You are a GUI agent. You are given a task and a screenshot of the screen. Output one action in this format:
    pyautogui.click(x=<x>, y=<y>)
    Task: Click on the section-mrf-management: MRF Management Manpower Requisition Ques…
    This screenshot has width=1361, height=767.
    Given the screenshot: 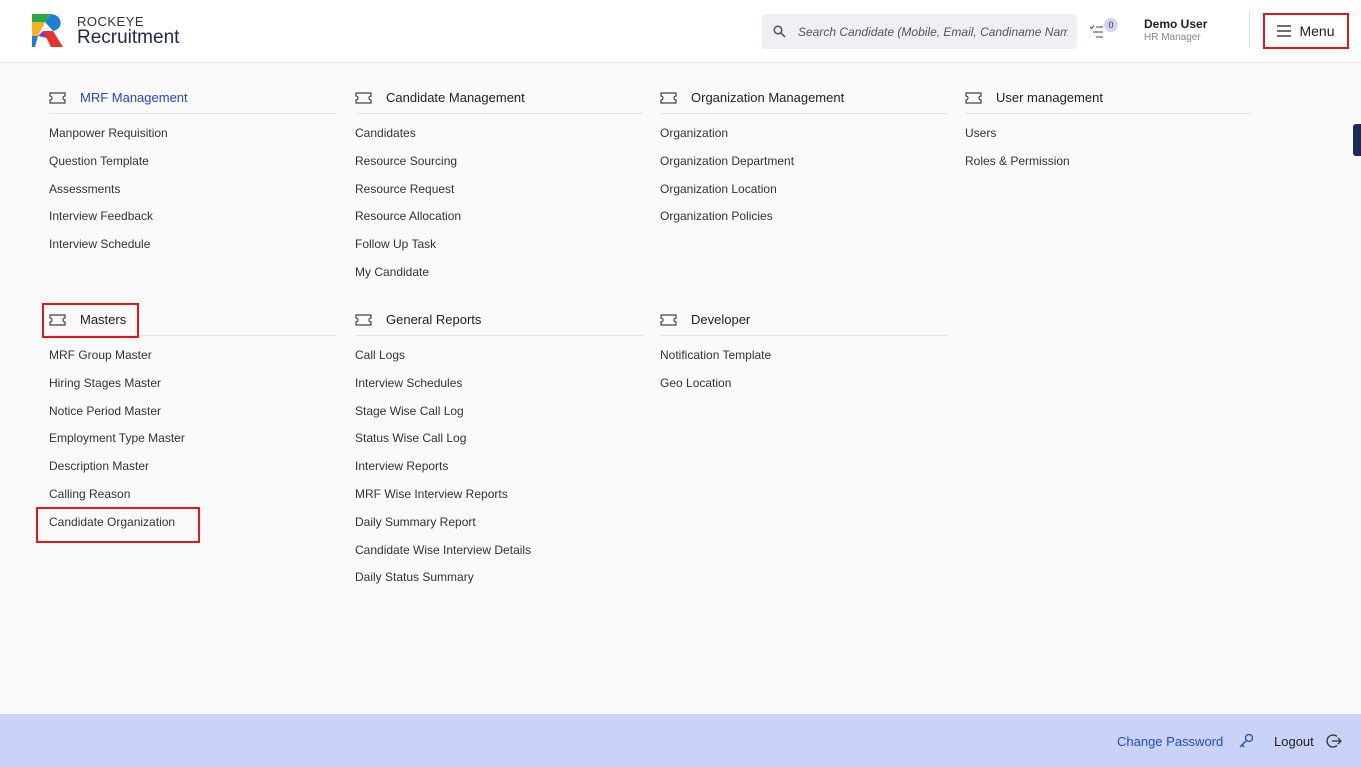 What is the action you would take?
    pyautogui.click(x=193, y=171)
    